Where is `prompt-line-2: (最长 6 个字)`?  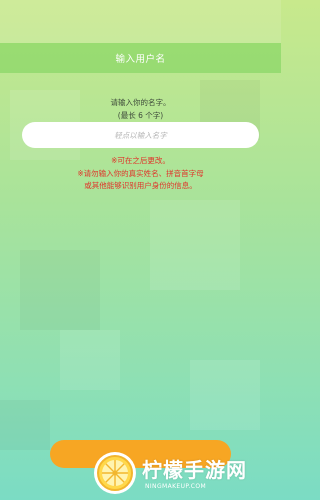
prompt-line-2: (最长 6 个字) is located at coordinates (140, 115).